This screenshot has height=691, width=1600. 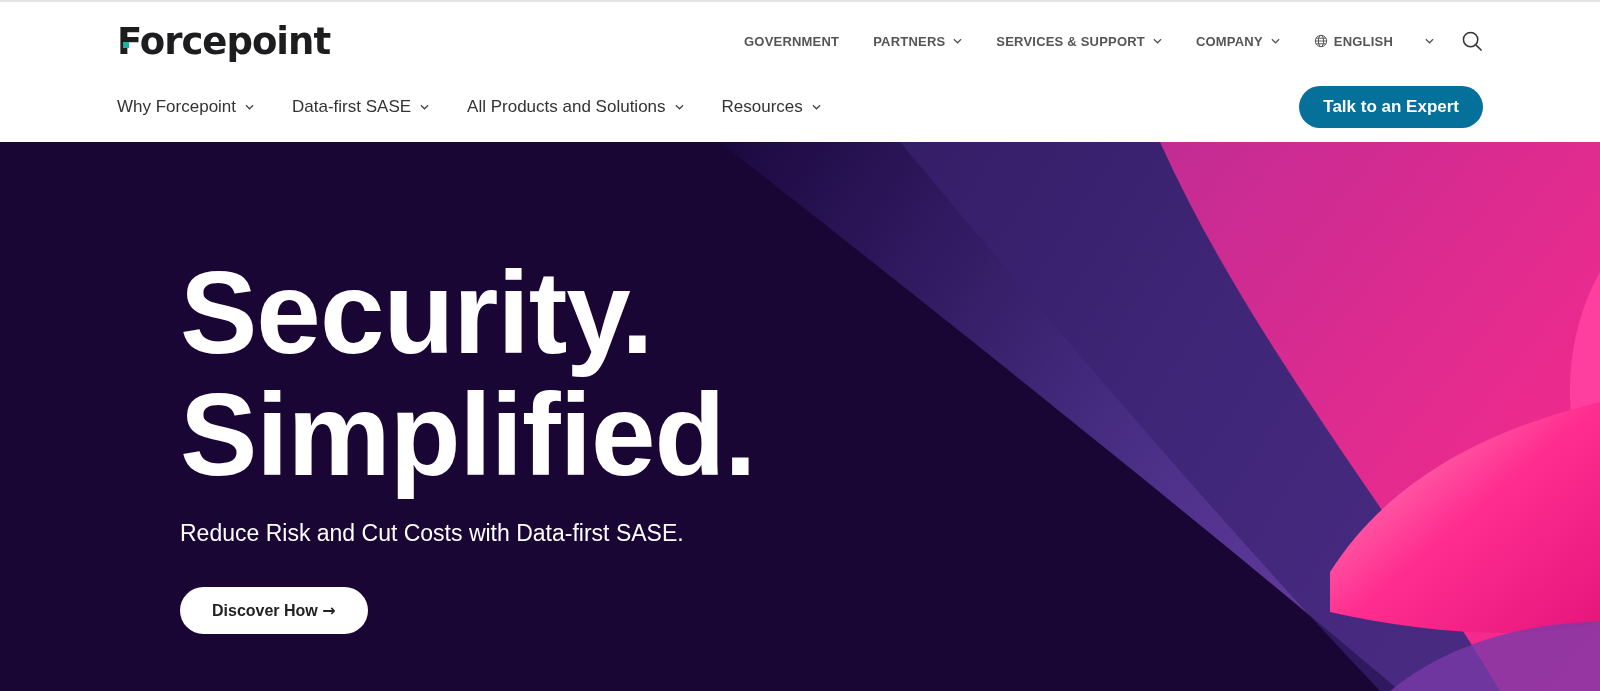 I want to click on logo-mark-icon, so click(x=126, y=44).